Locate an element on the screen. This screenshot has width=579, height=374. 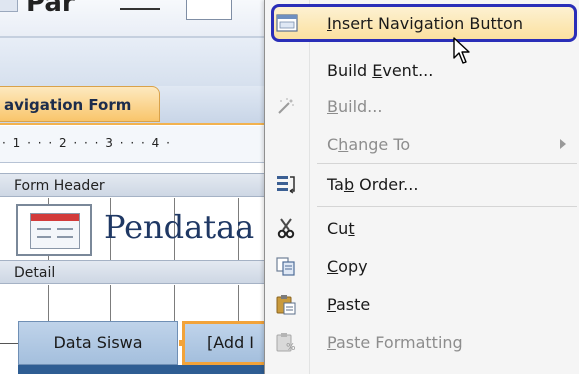
menu-item-change-to: Change To is located at coordinates (422, 144).